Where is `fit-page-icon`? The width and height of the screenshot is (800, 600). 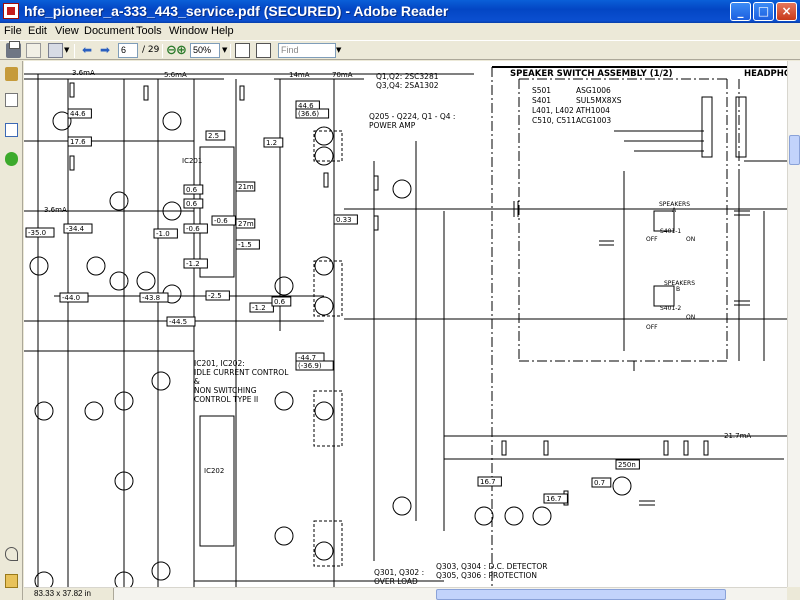 fit-page-icon is located at coordinates (242, 50).